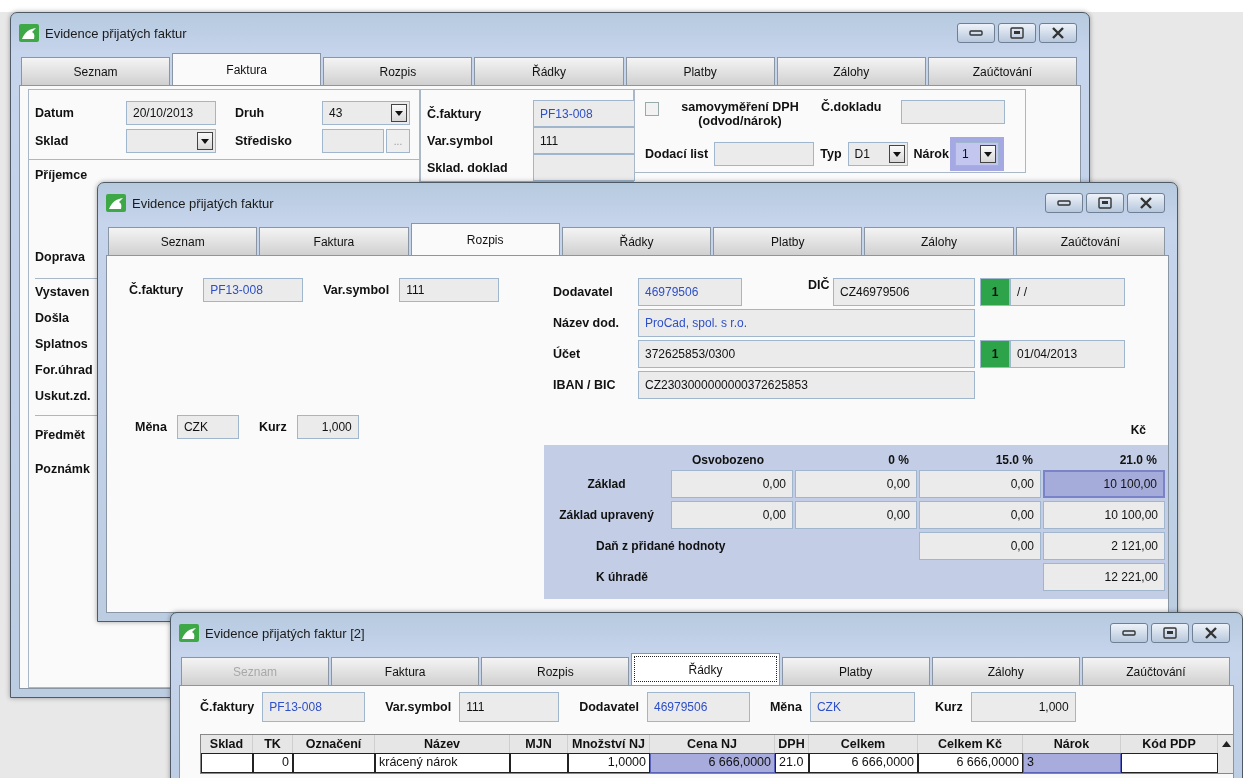 The width and height of the screenshot is (1243, 778). What do you see at coordinates (970, 744) in the screenshot?
I see `column-header: Celkem Kč` at bounding box center [970, 744].